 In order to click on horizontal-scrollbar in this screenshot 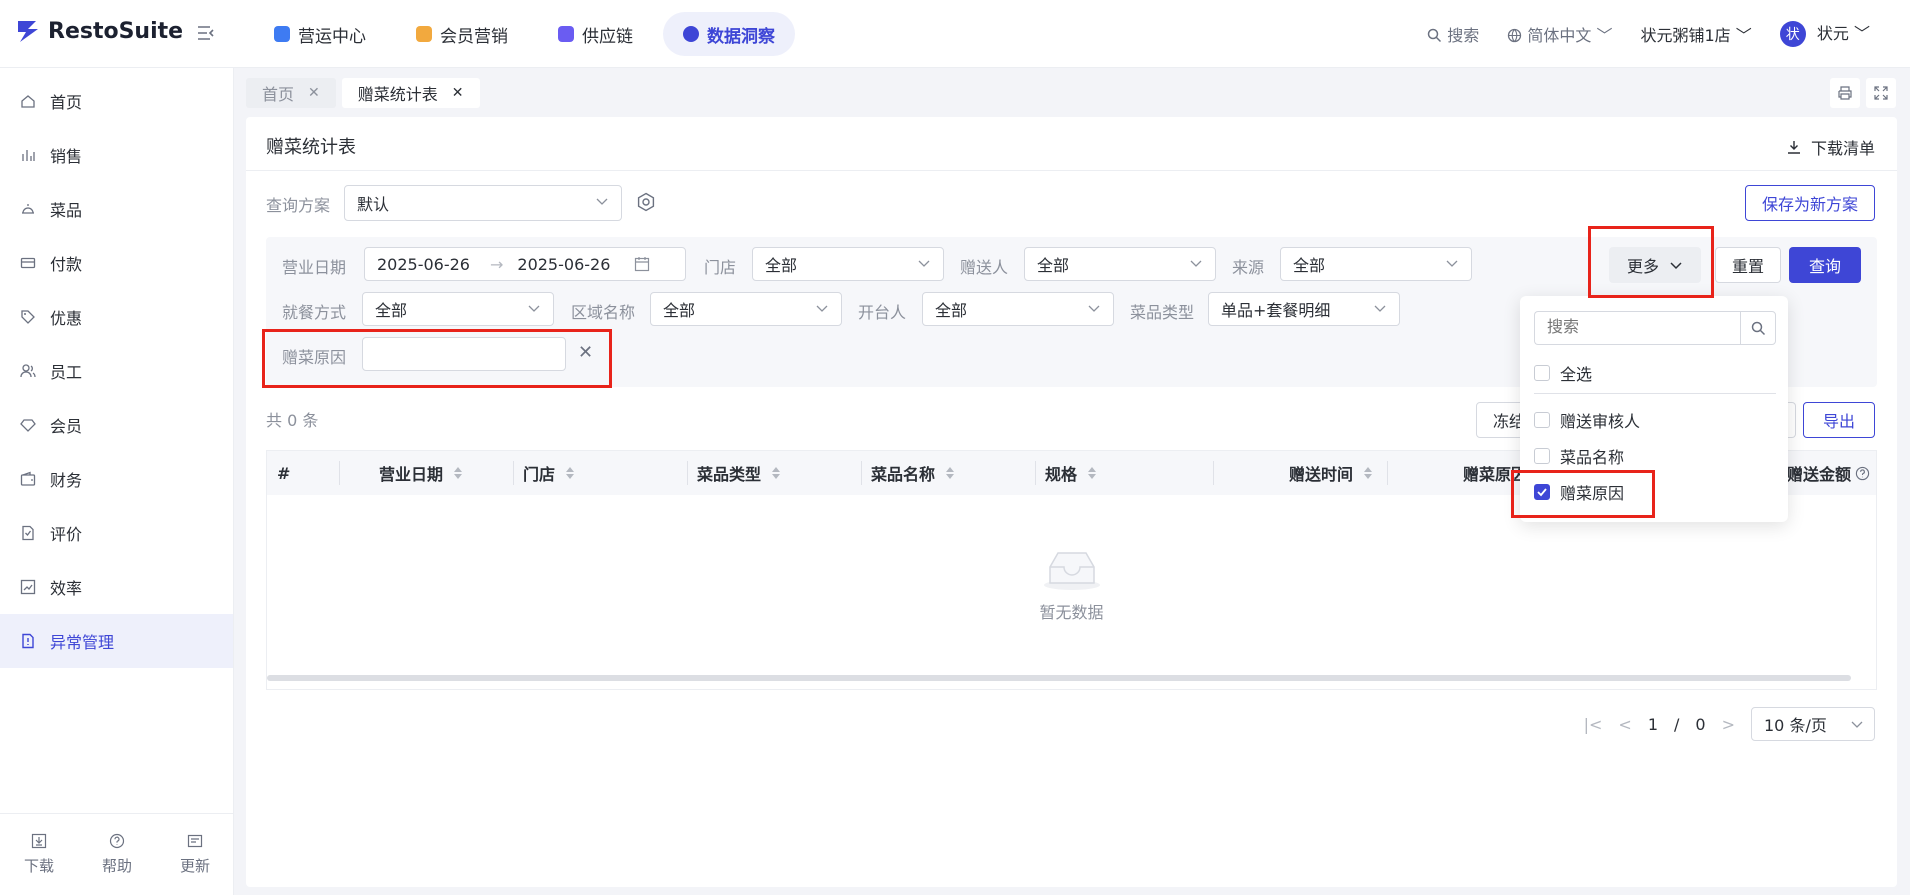, I will do `click(1059, 678)`.